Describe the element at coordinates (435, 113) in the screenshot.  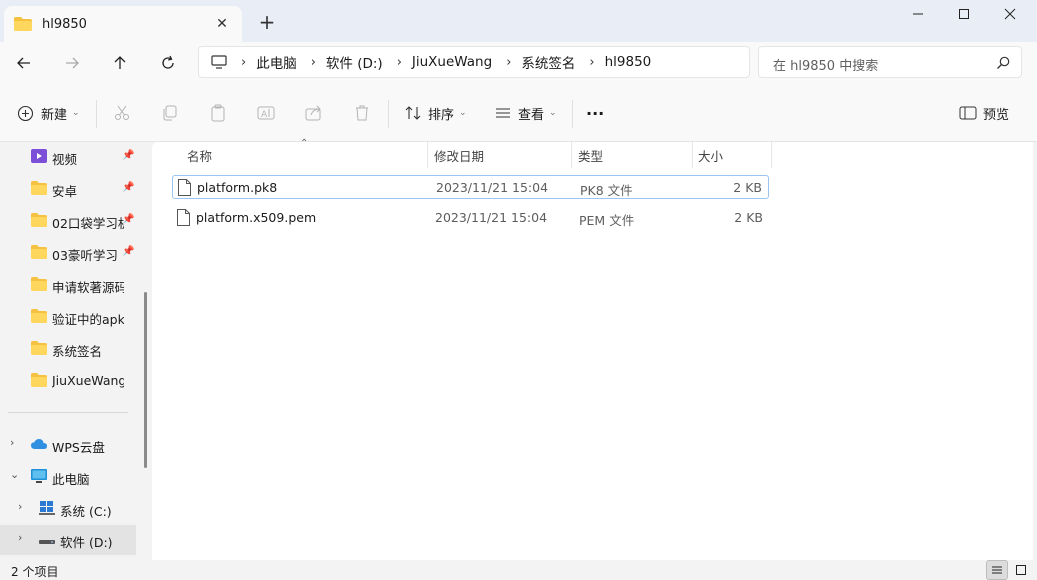
I see `sort-button: 排序 ⌄` at that location.